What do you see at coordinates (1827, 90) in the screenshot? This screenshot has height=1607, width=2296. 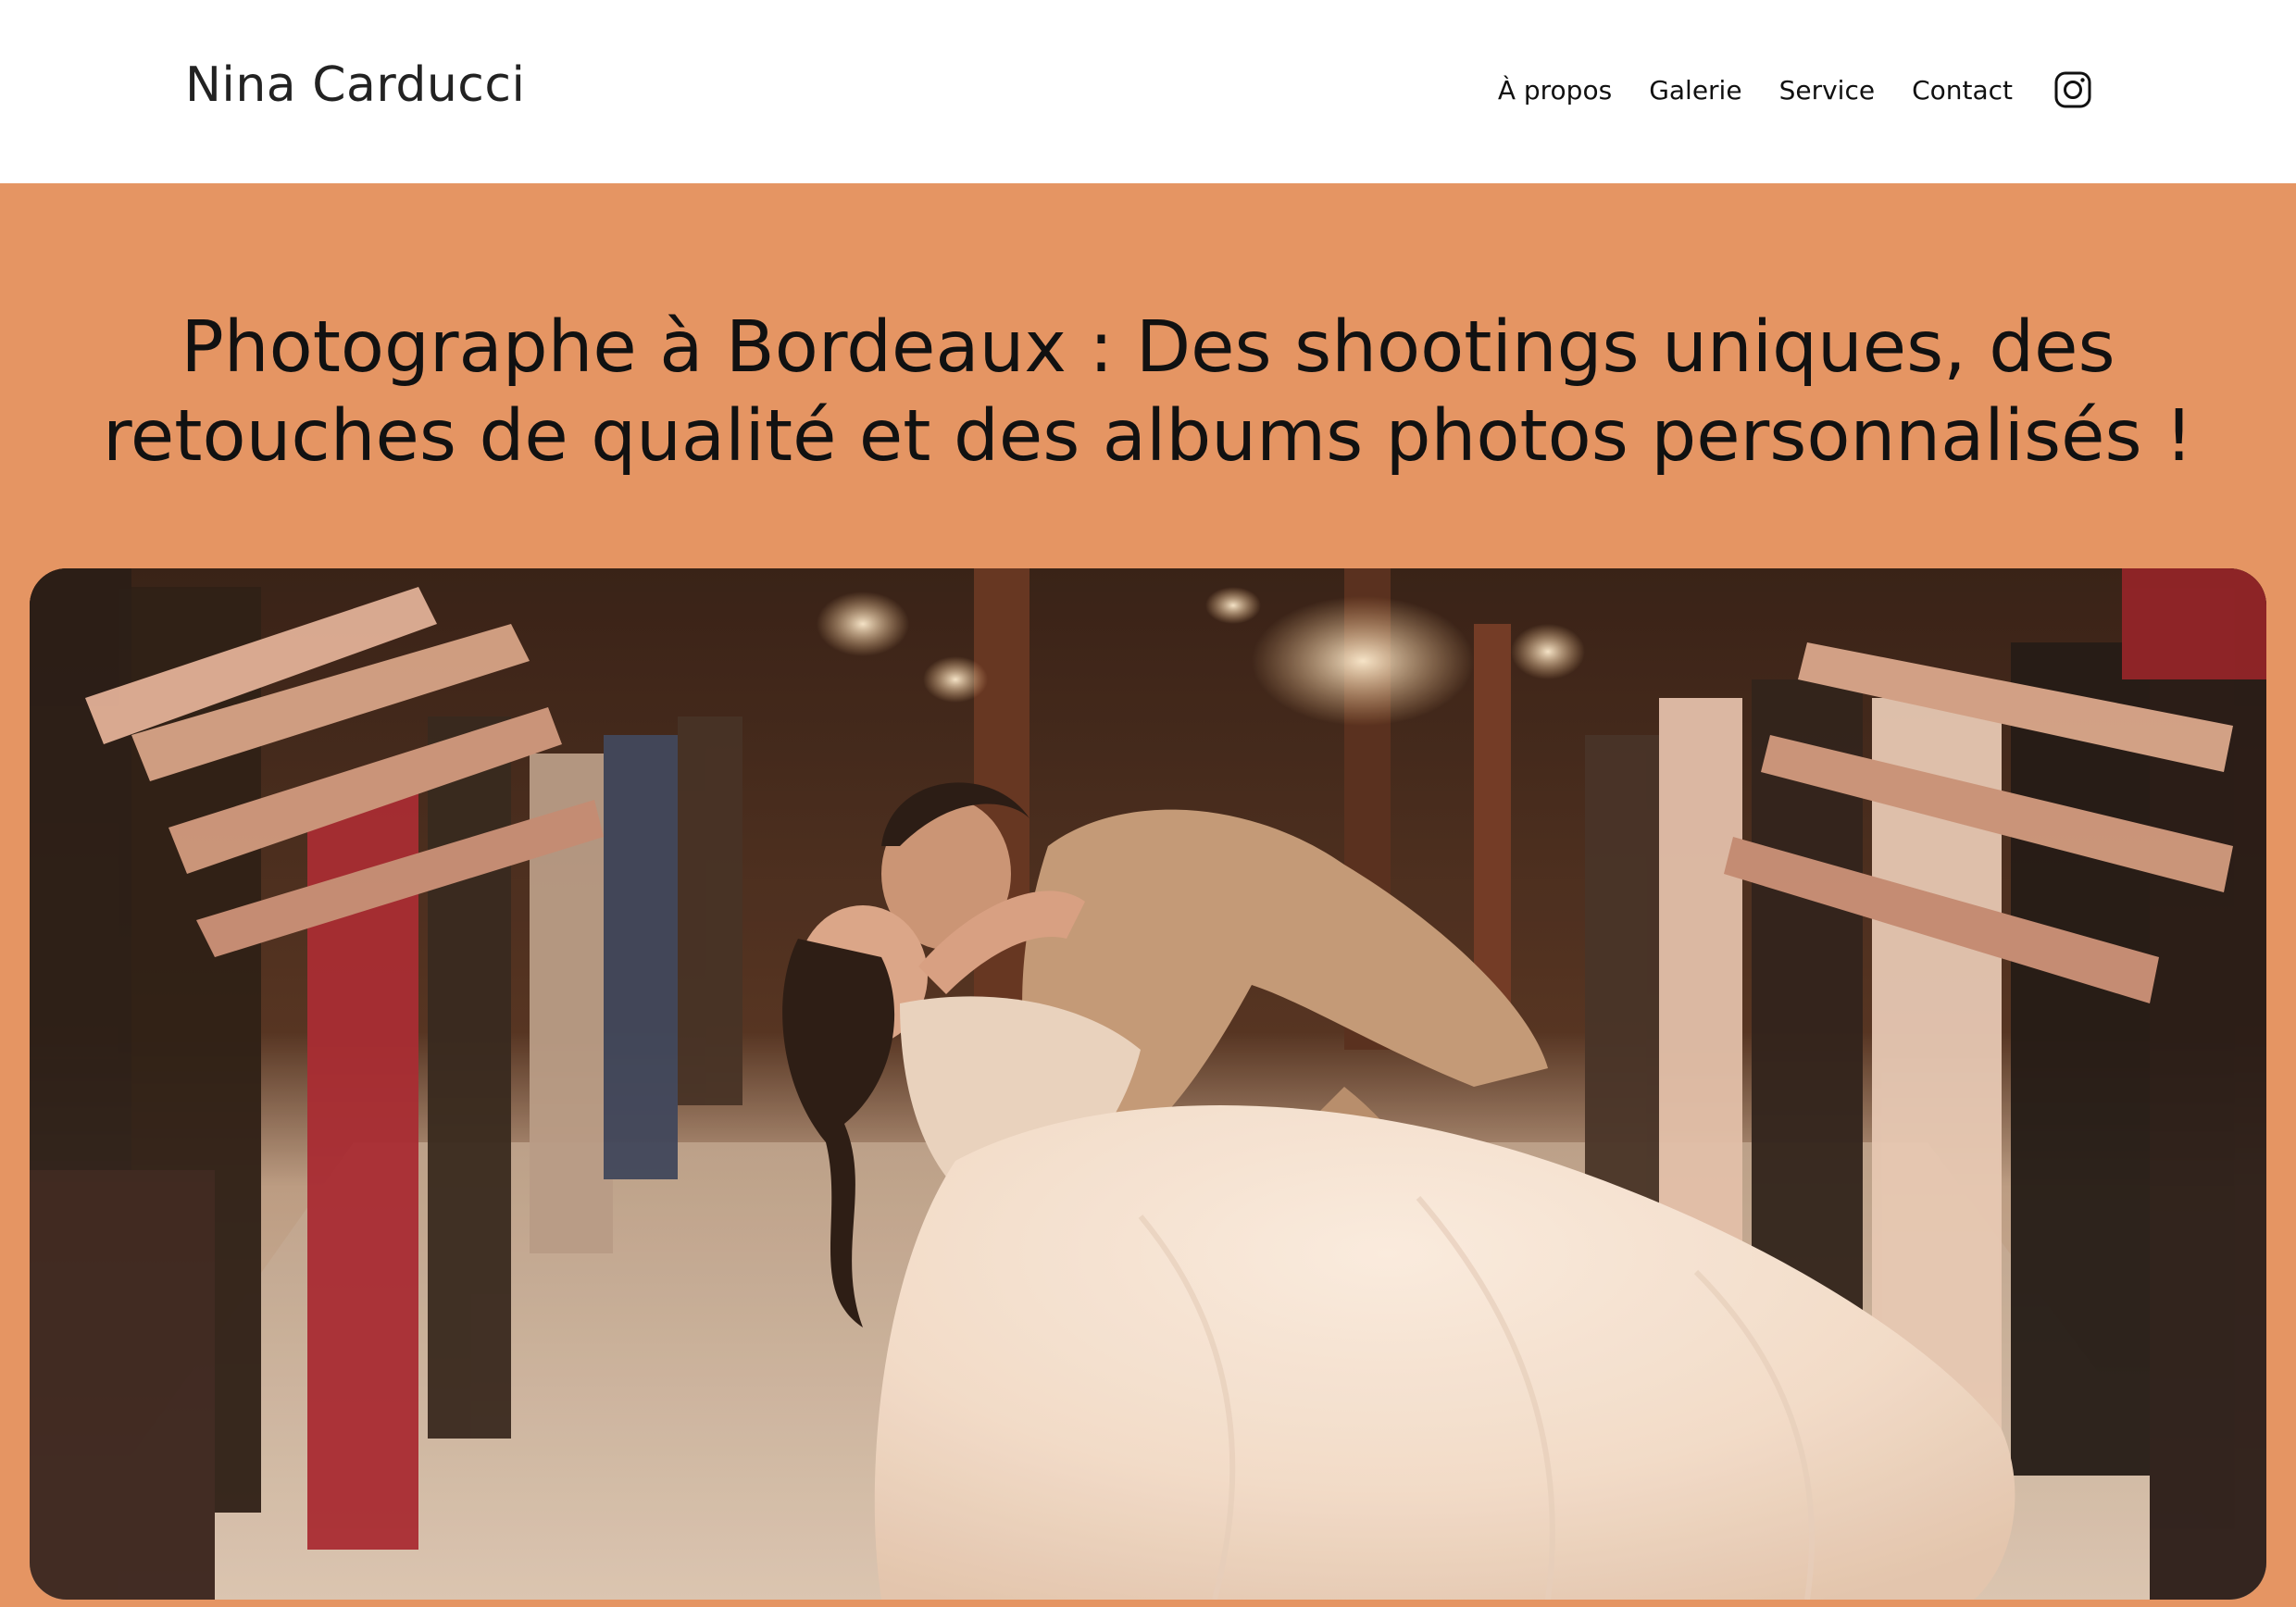 I see `nav-link-service: Service` at bounding box center [1827, 90].